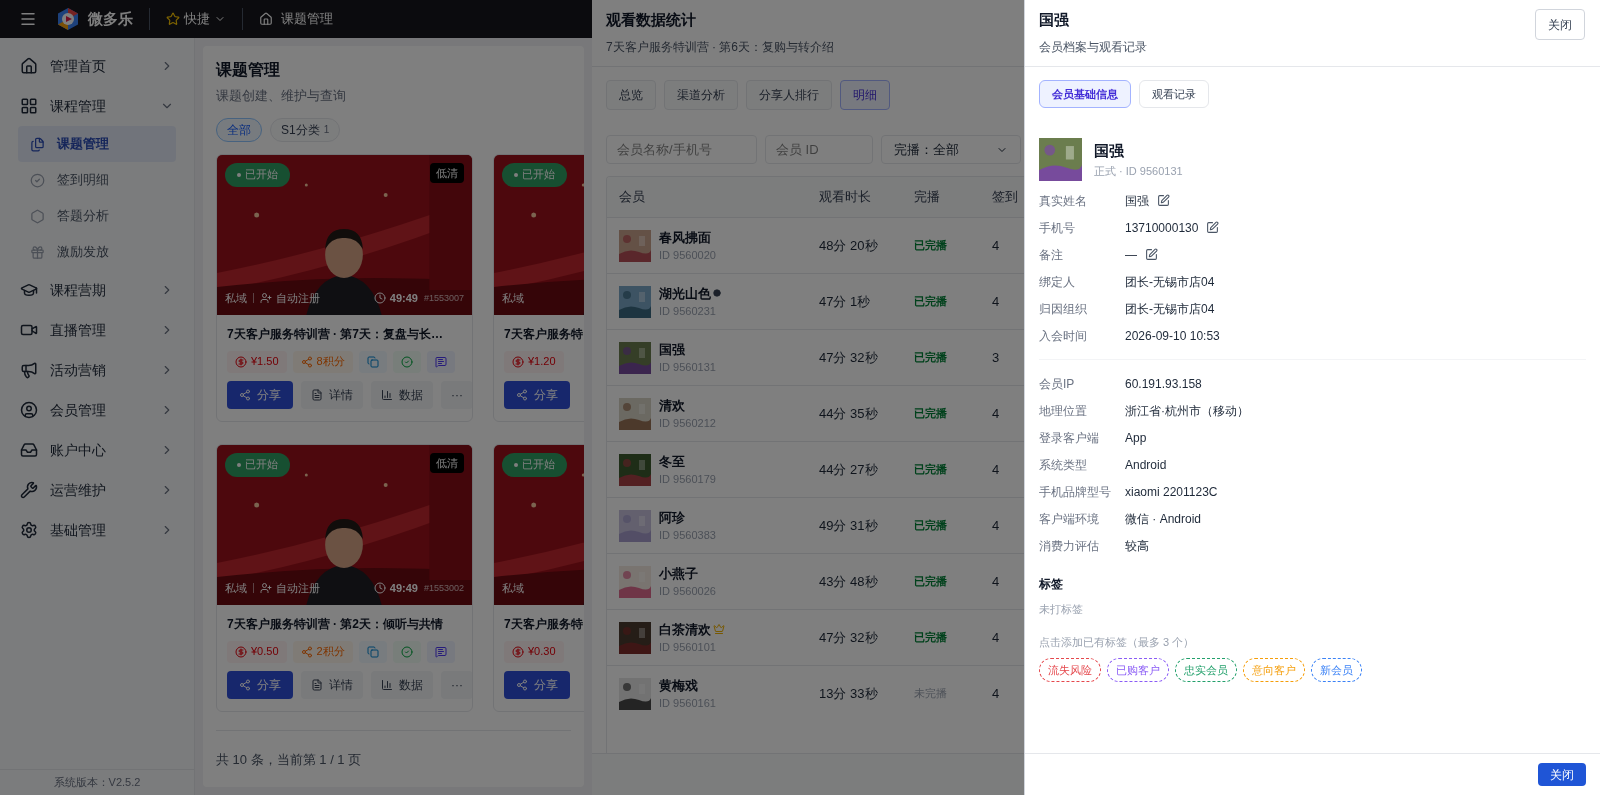  What do you see at coordinates (97, 66) in the screenshot?
I see `sidebar-item: 管理首页` at bounding box center [97, 66].